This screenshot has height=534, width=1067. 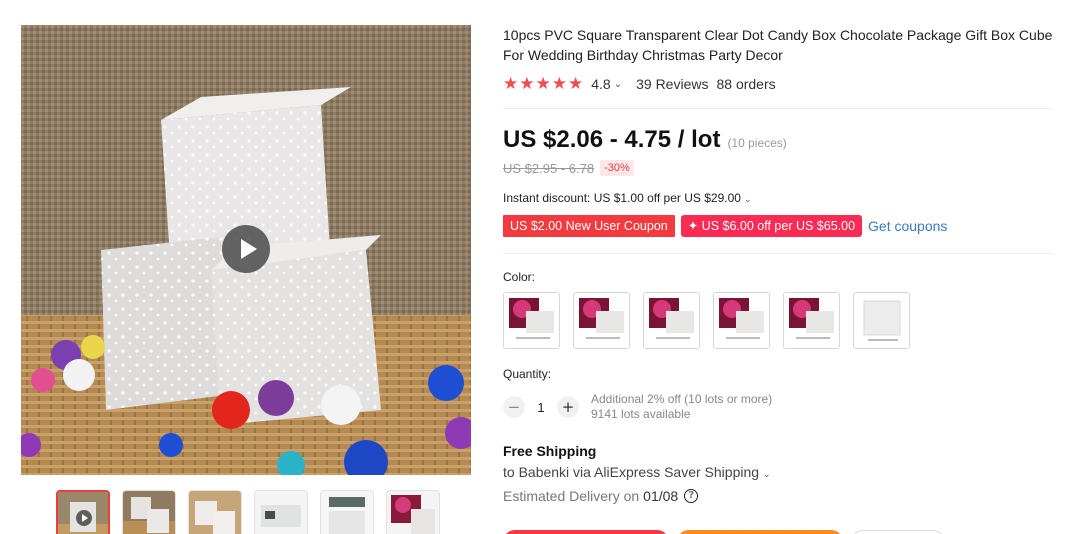 I want to click on quantity-decrease-button: −, so click(x=514, y=407).